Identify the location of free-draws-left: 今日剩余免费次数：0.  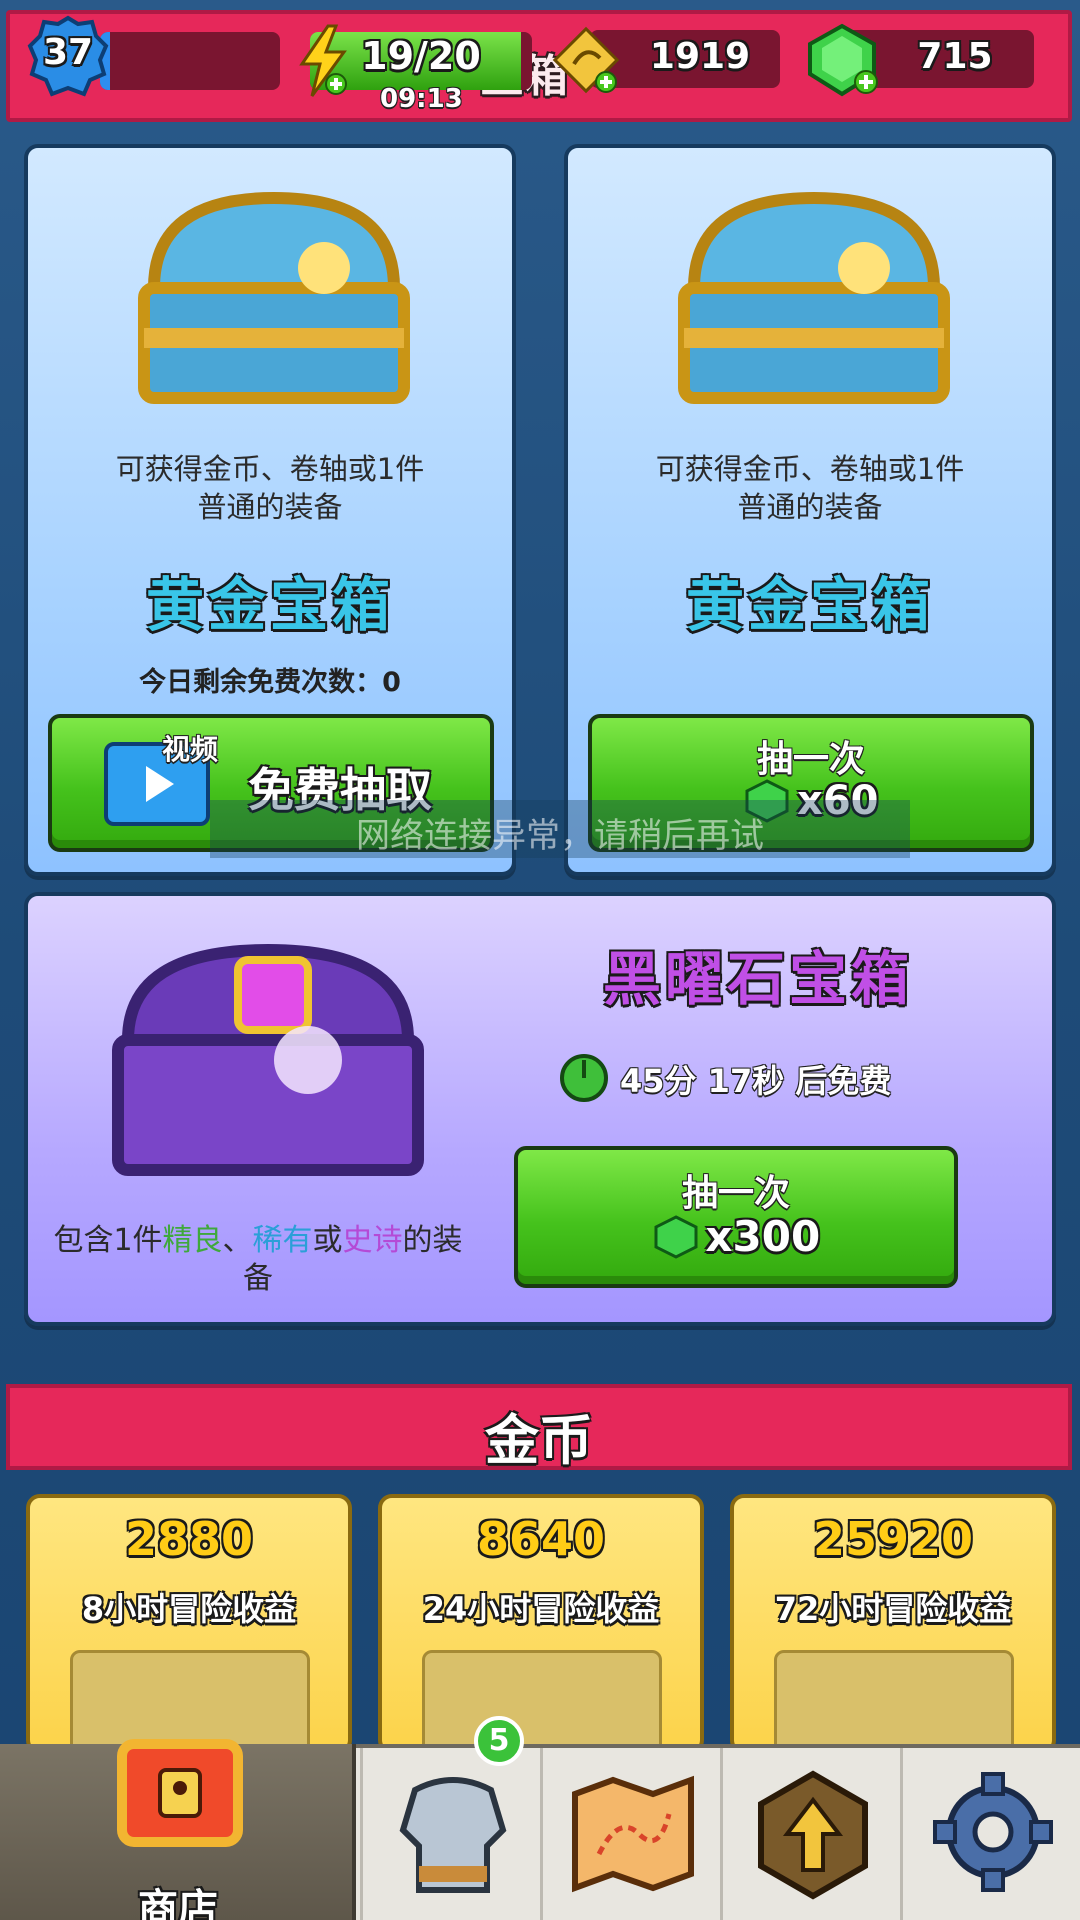
(270, 682).